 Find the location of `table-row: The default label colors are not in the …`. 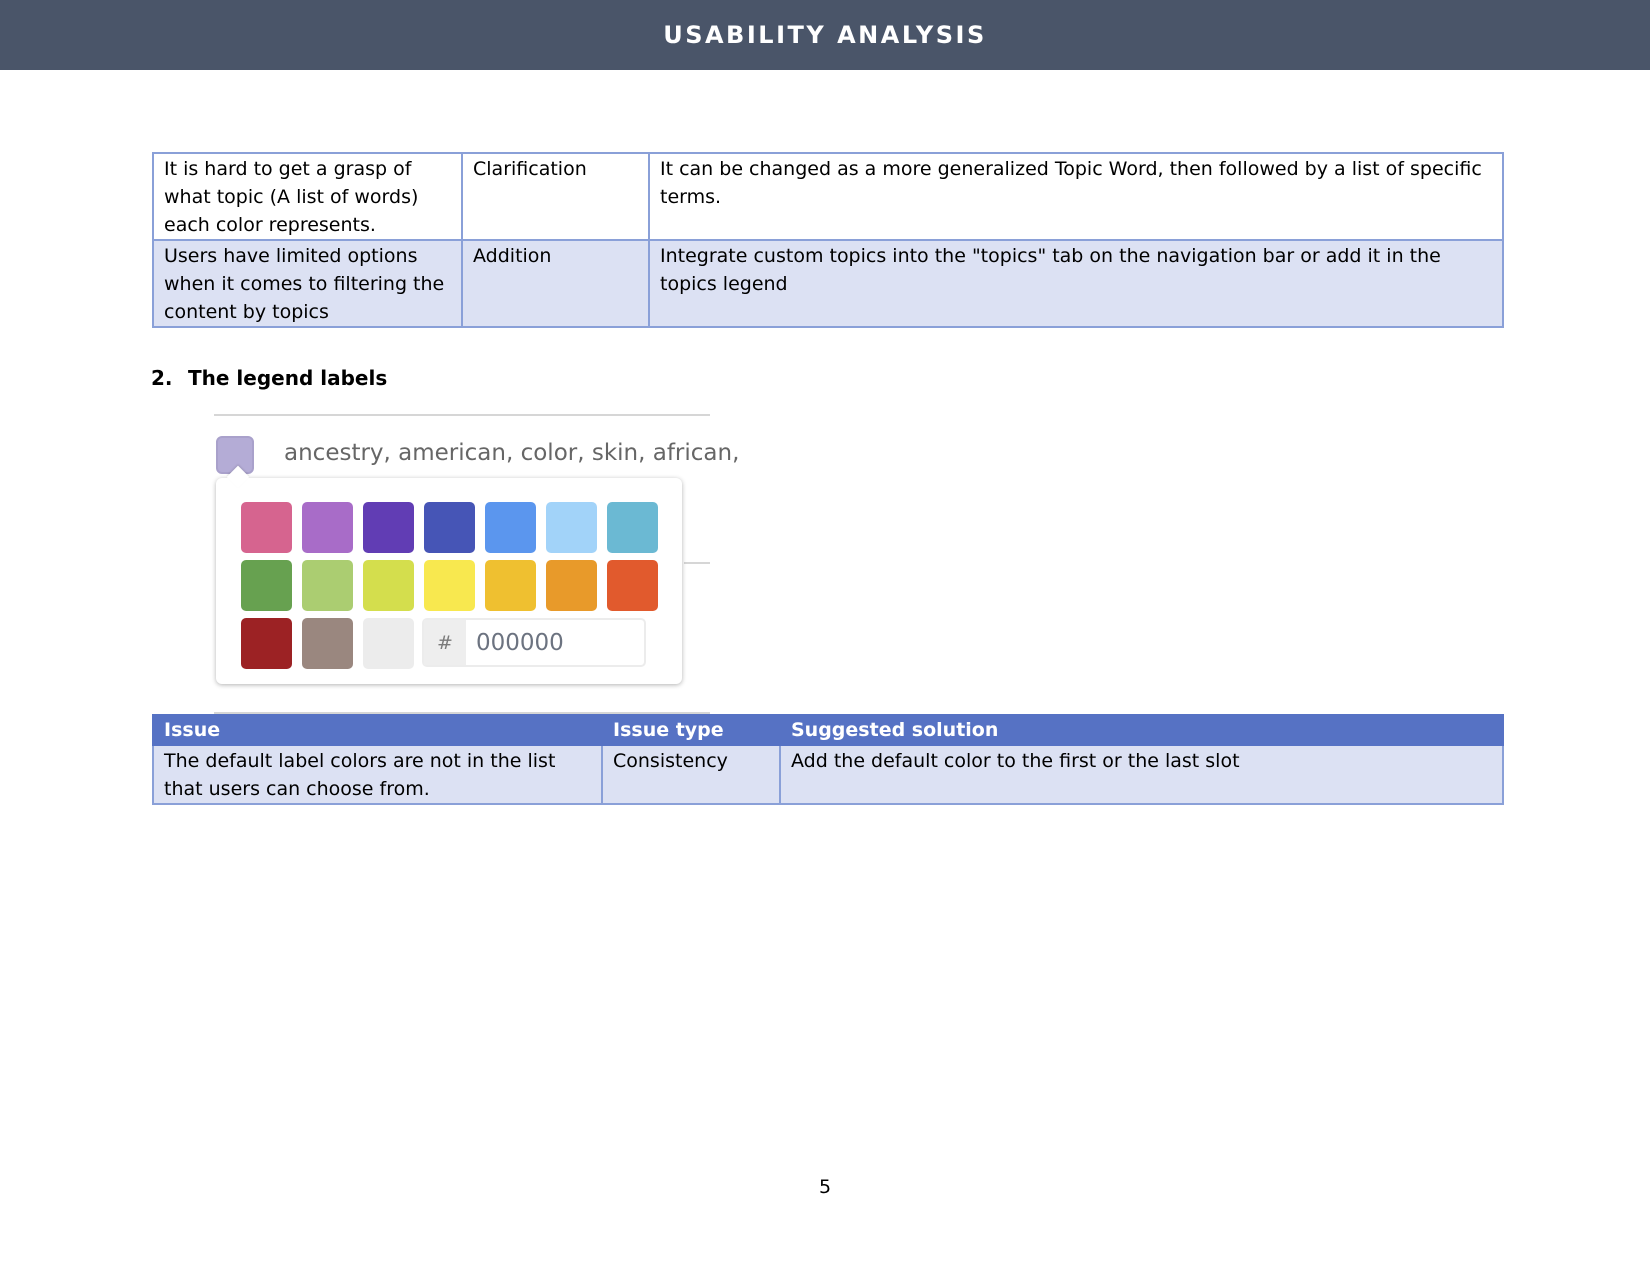

table-row: The default label colors are not in the … is located at coordinates (828, 774).